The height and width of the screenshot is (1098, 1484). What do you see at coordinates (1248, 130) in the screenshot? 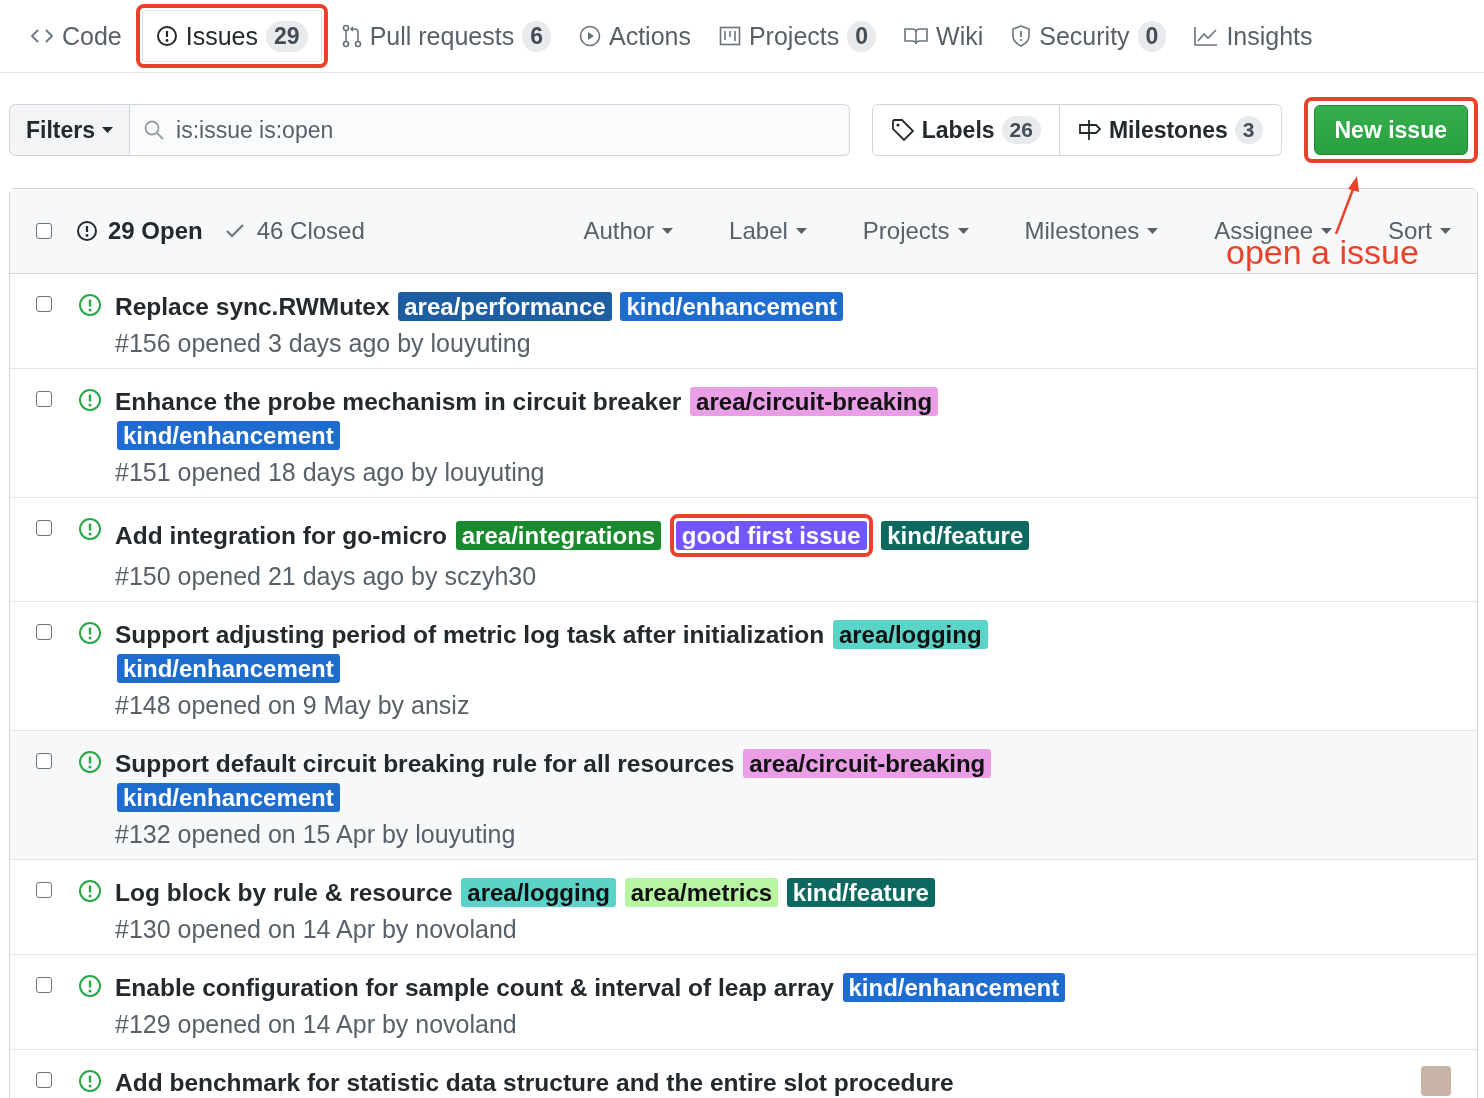
I see `count-badge: 3` at bounding box center [1248, 130].